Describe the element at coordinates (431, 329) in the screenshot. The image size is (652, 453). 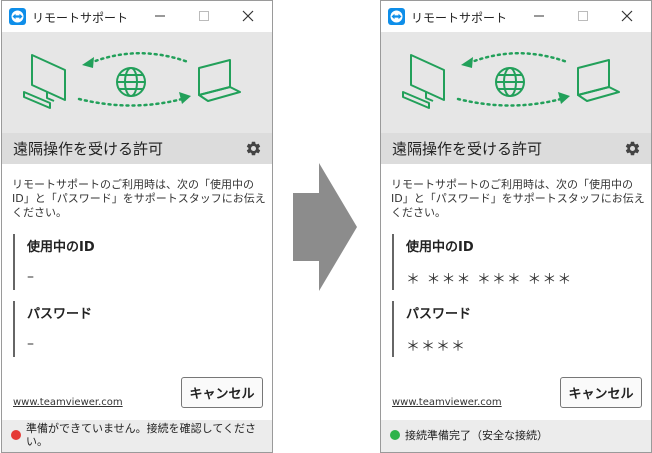
I see `password-field: パスワード ＊＊＊＊` at that location.